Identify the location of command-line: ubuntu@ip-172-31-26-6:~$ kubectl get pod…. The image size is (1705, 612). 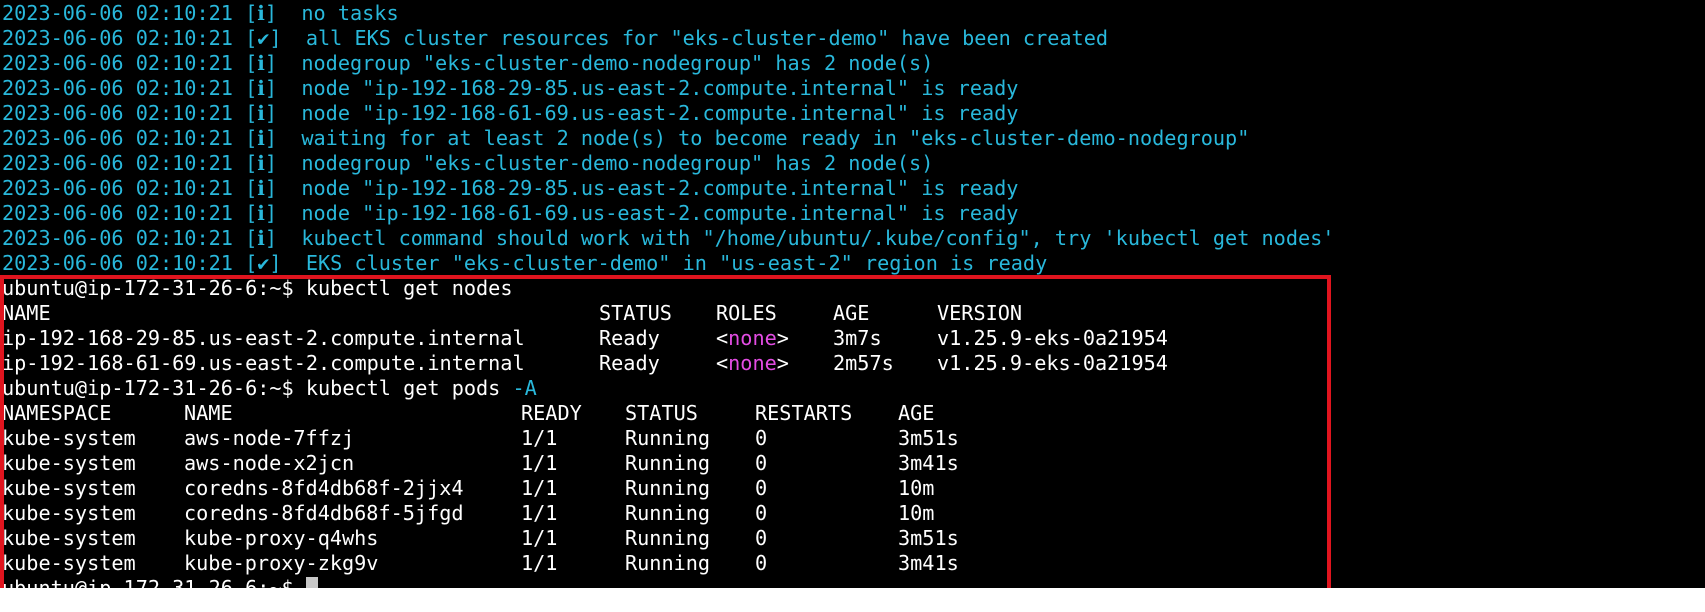
(269, 388).